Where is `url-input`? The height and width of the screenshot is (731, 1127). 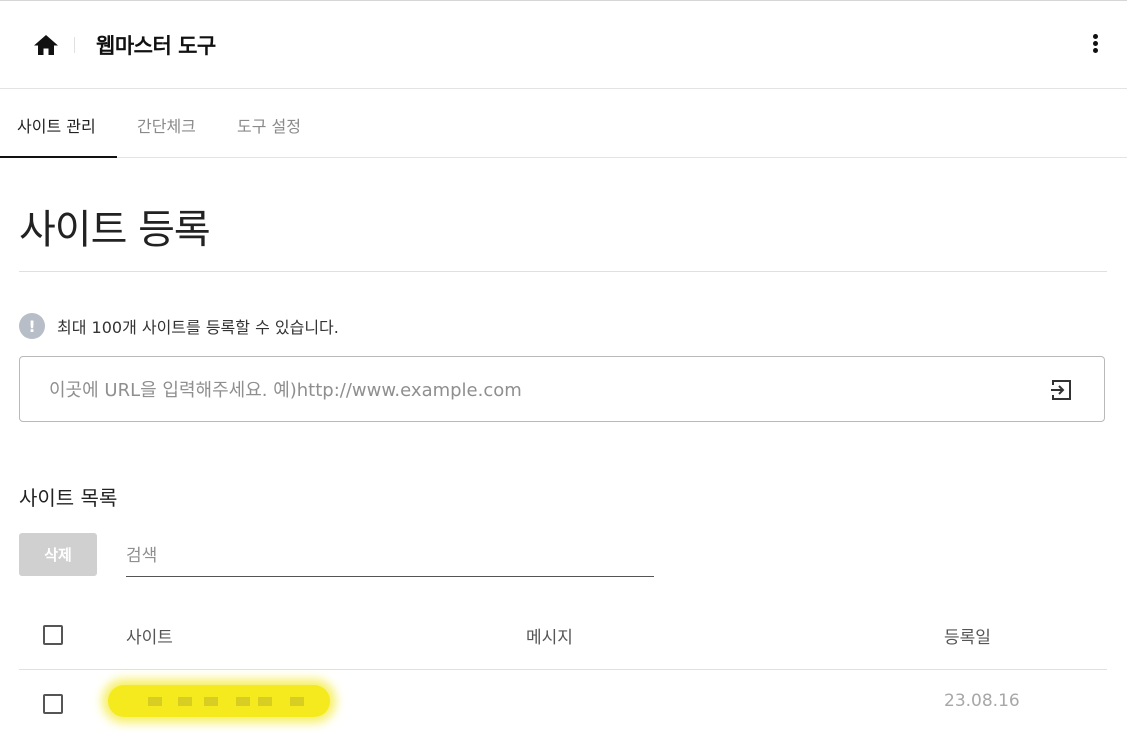 url-input is located at coordinates (539, 390).